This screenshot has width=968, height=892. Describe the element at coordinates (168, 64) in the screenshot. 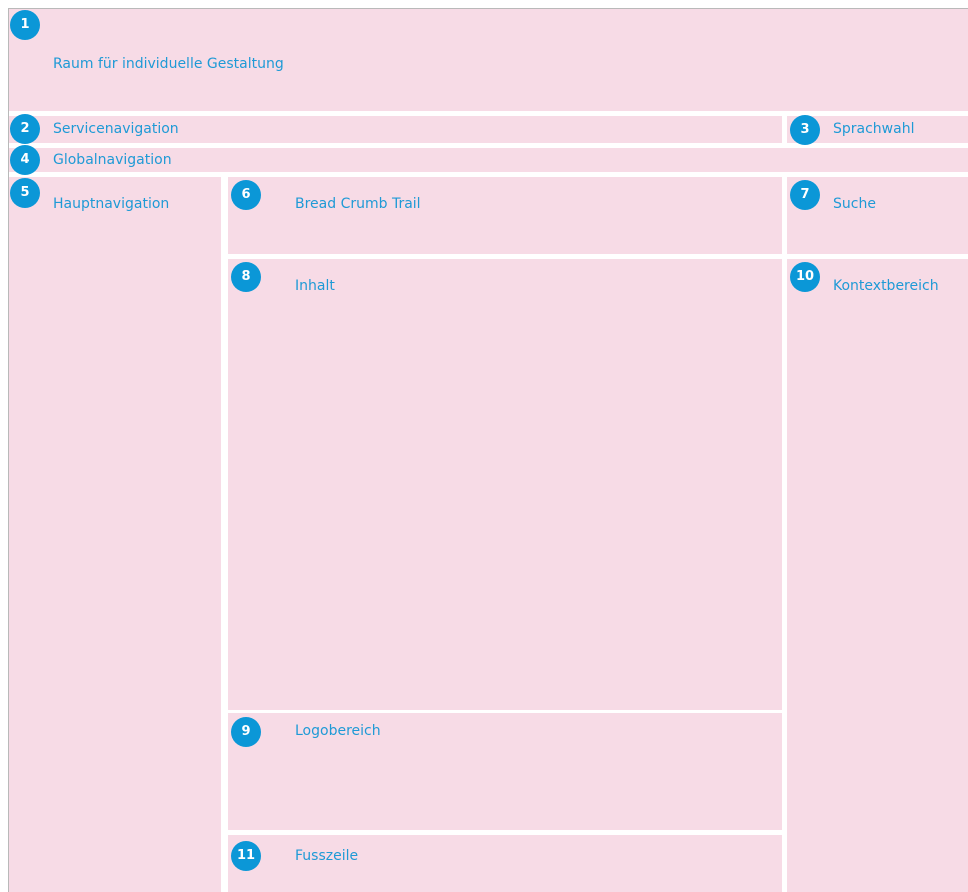

I see `individual-area-label: Raum für individuelle Gestaltung` at that location.